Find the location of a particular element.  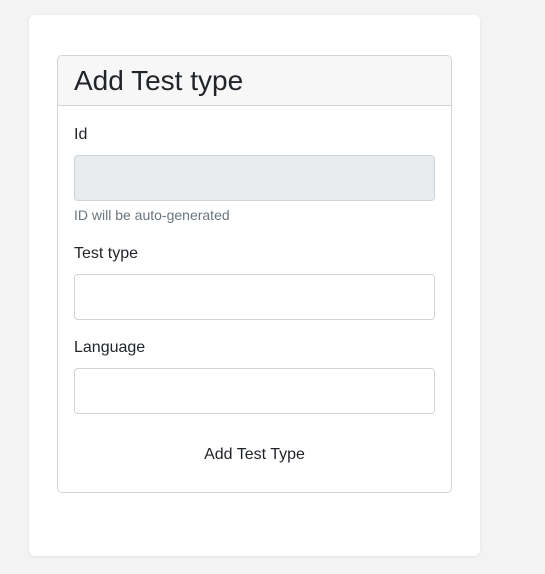

language-label: Language is located at coordinates (110, 347).